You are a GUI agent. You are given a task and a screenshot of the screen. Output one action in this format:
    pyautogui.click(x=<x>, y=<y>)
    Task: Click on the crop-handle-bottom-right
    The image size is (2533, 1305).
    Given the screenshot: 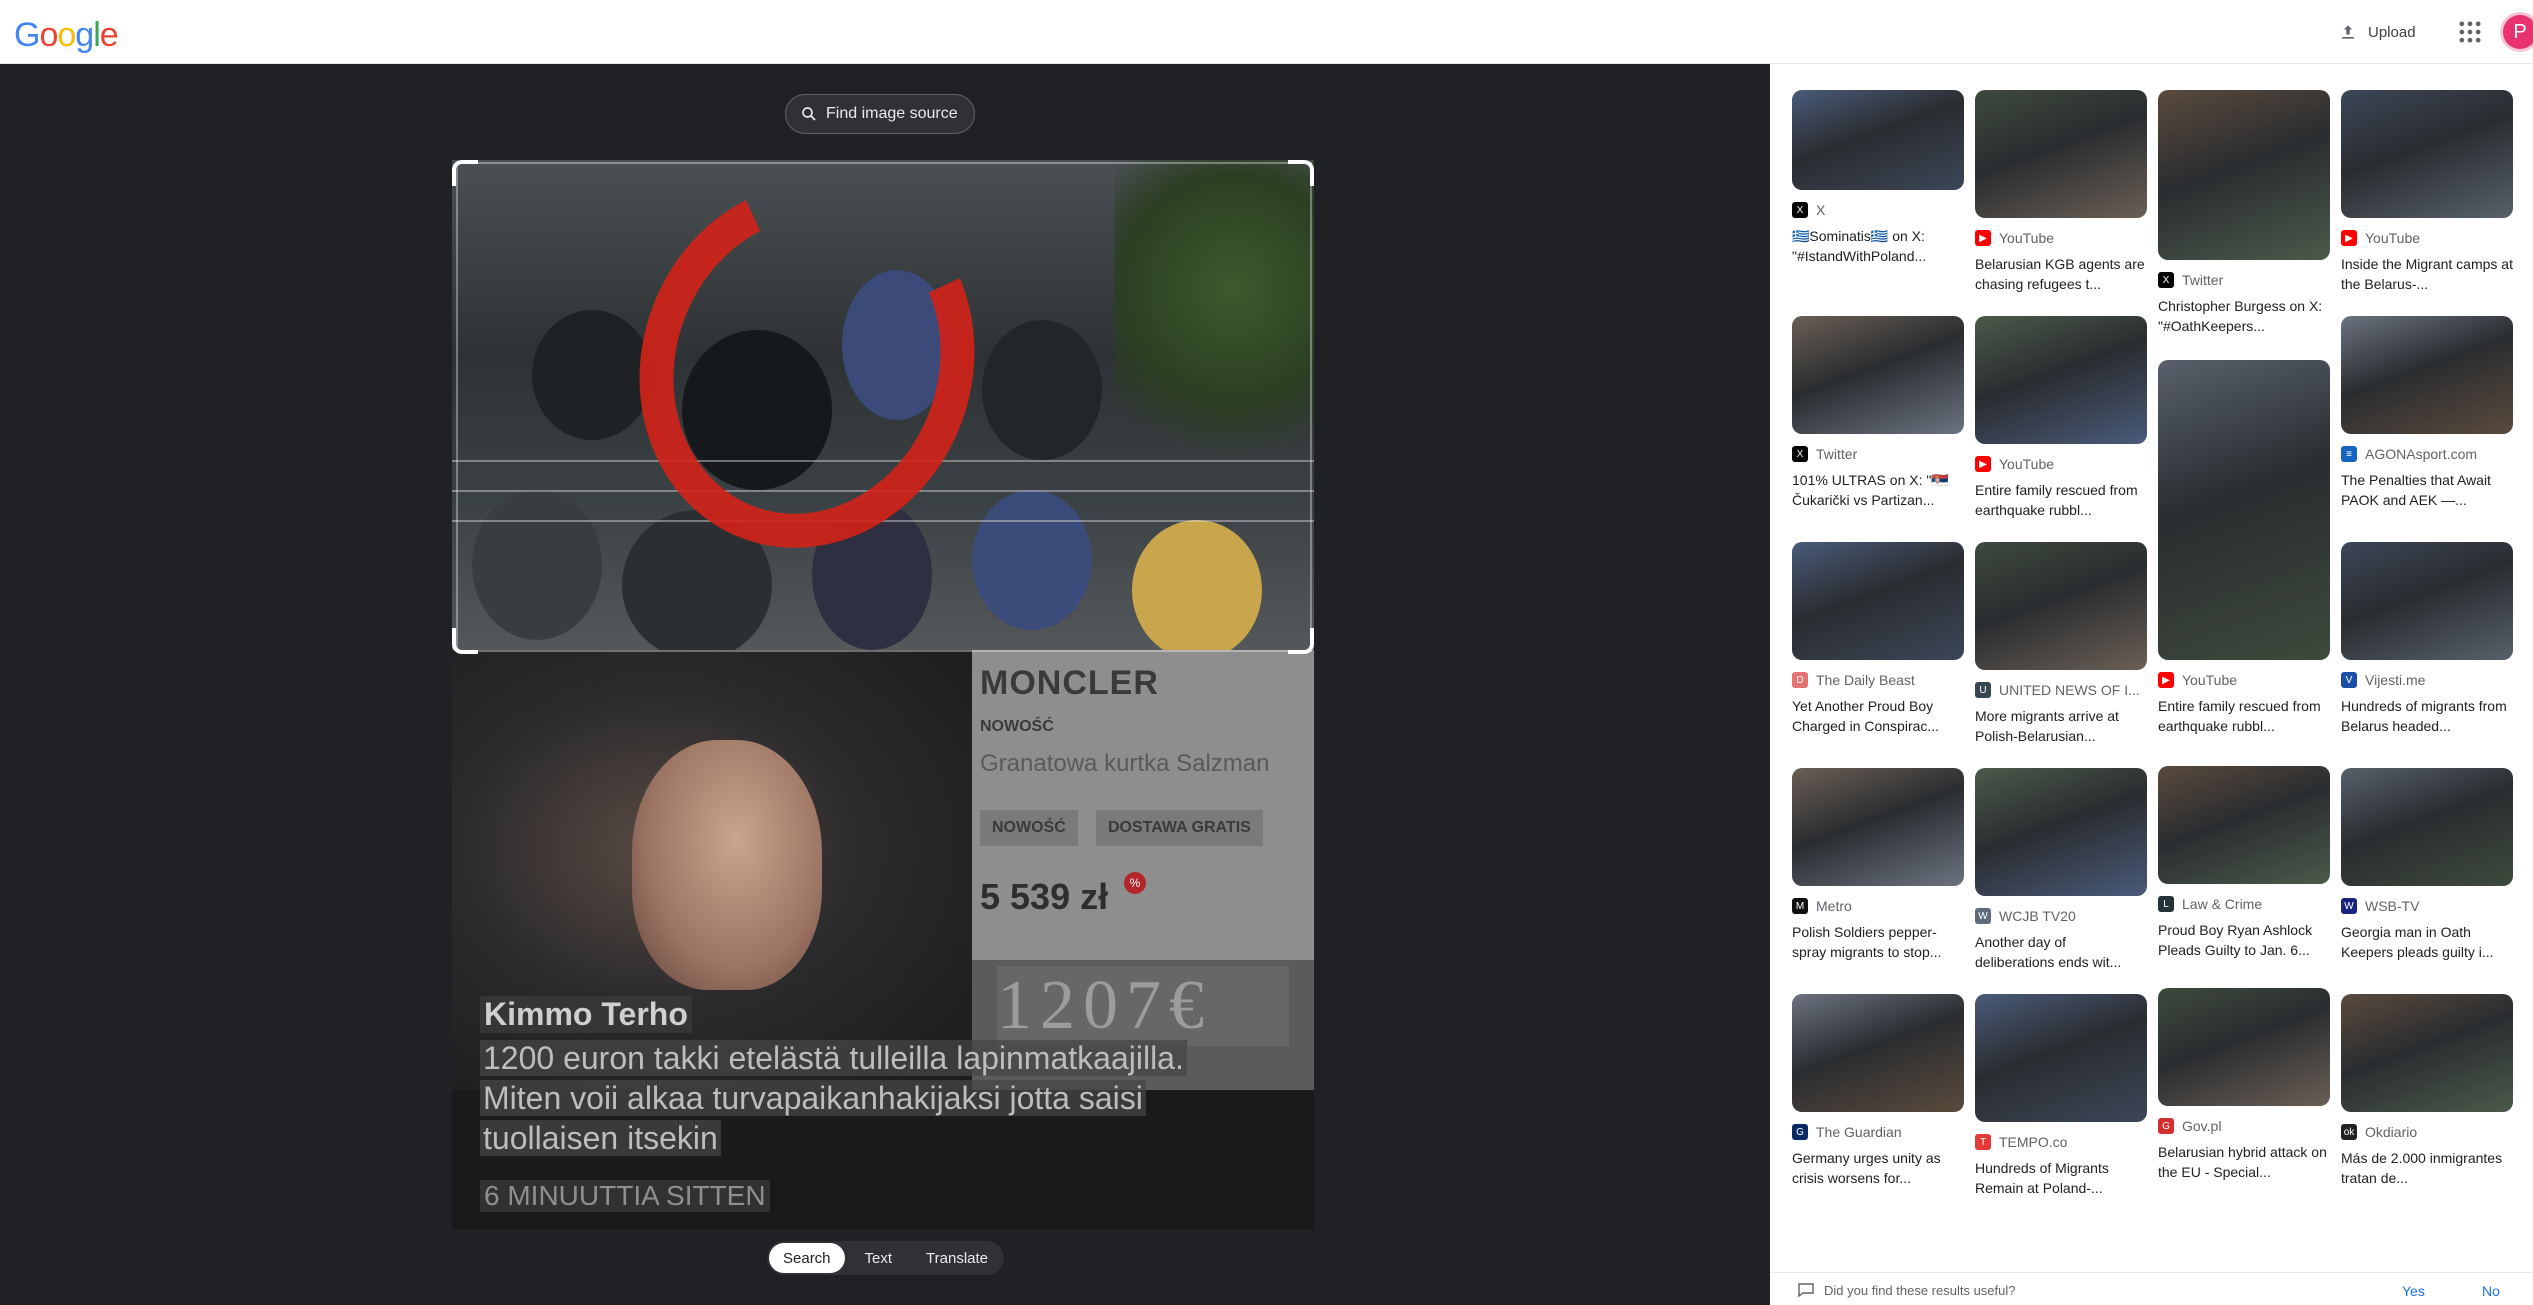 What is the action you would take?
    pyautogui.click(x=1301, y=641)
    